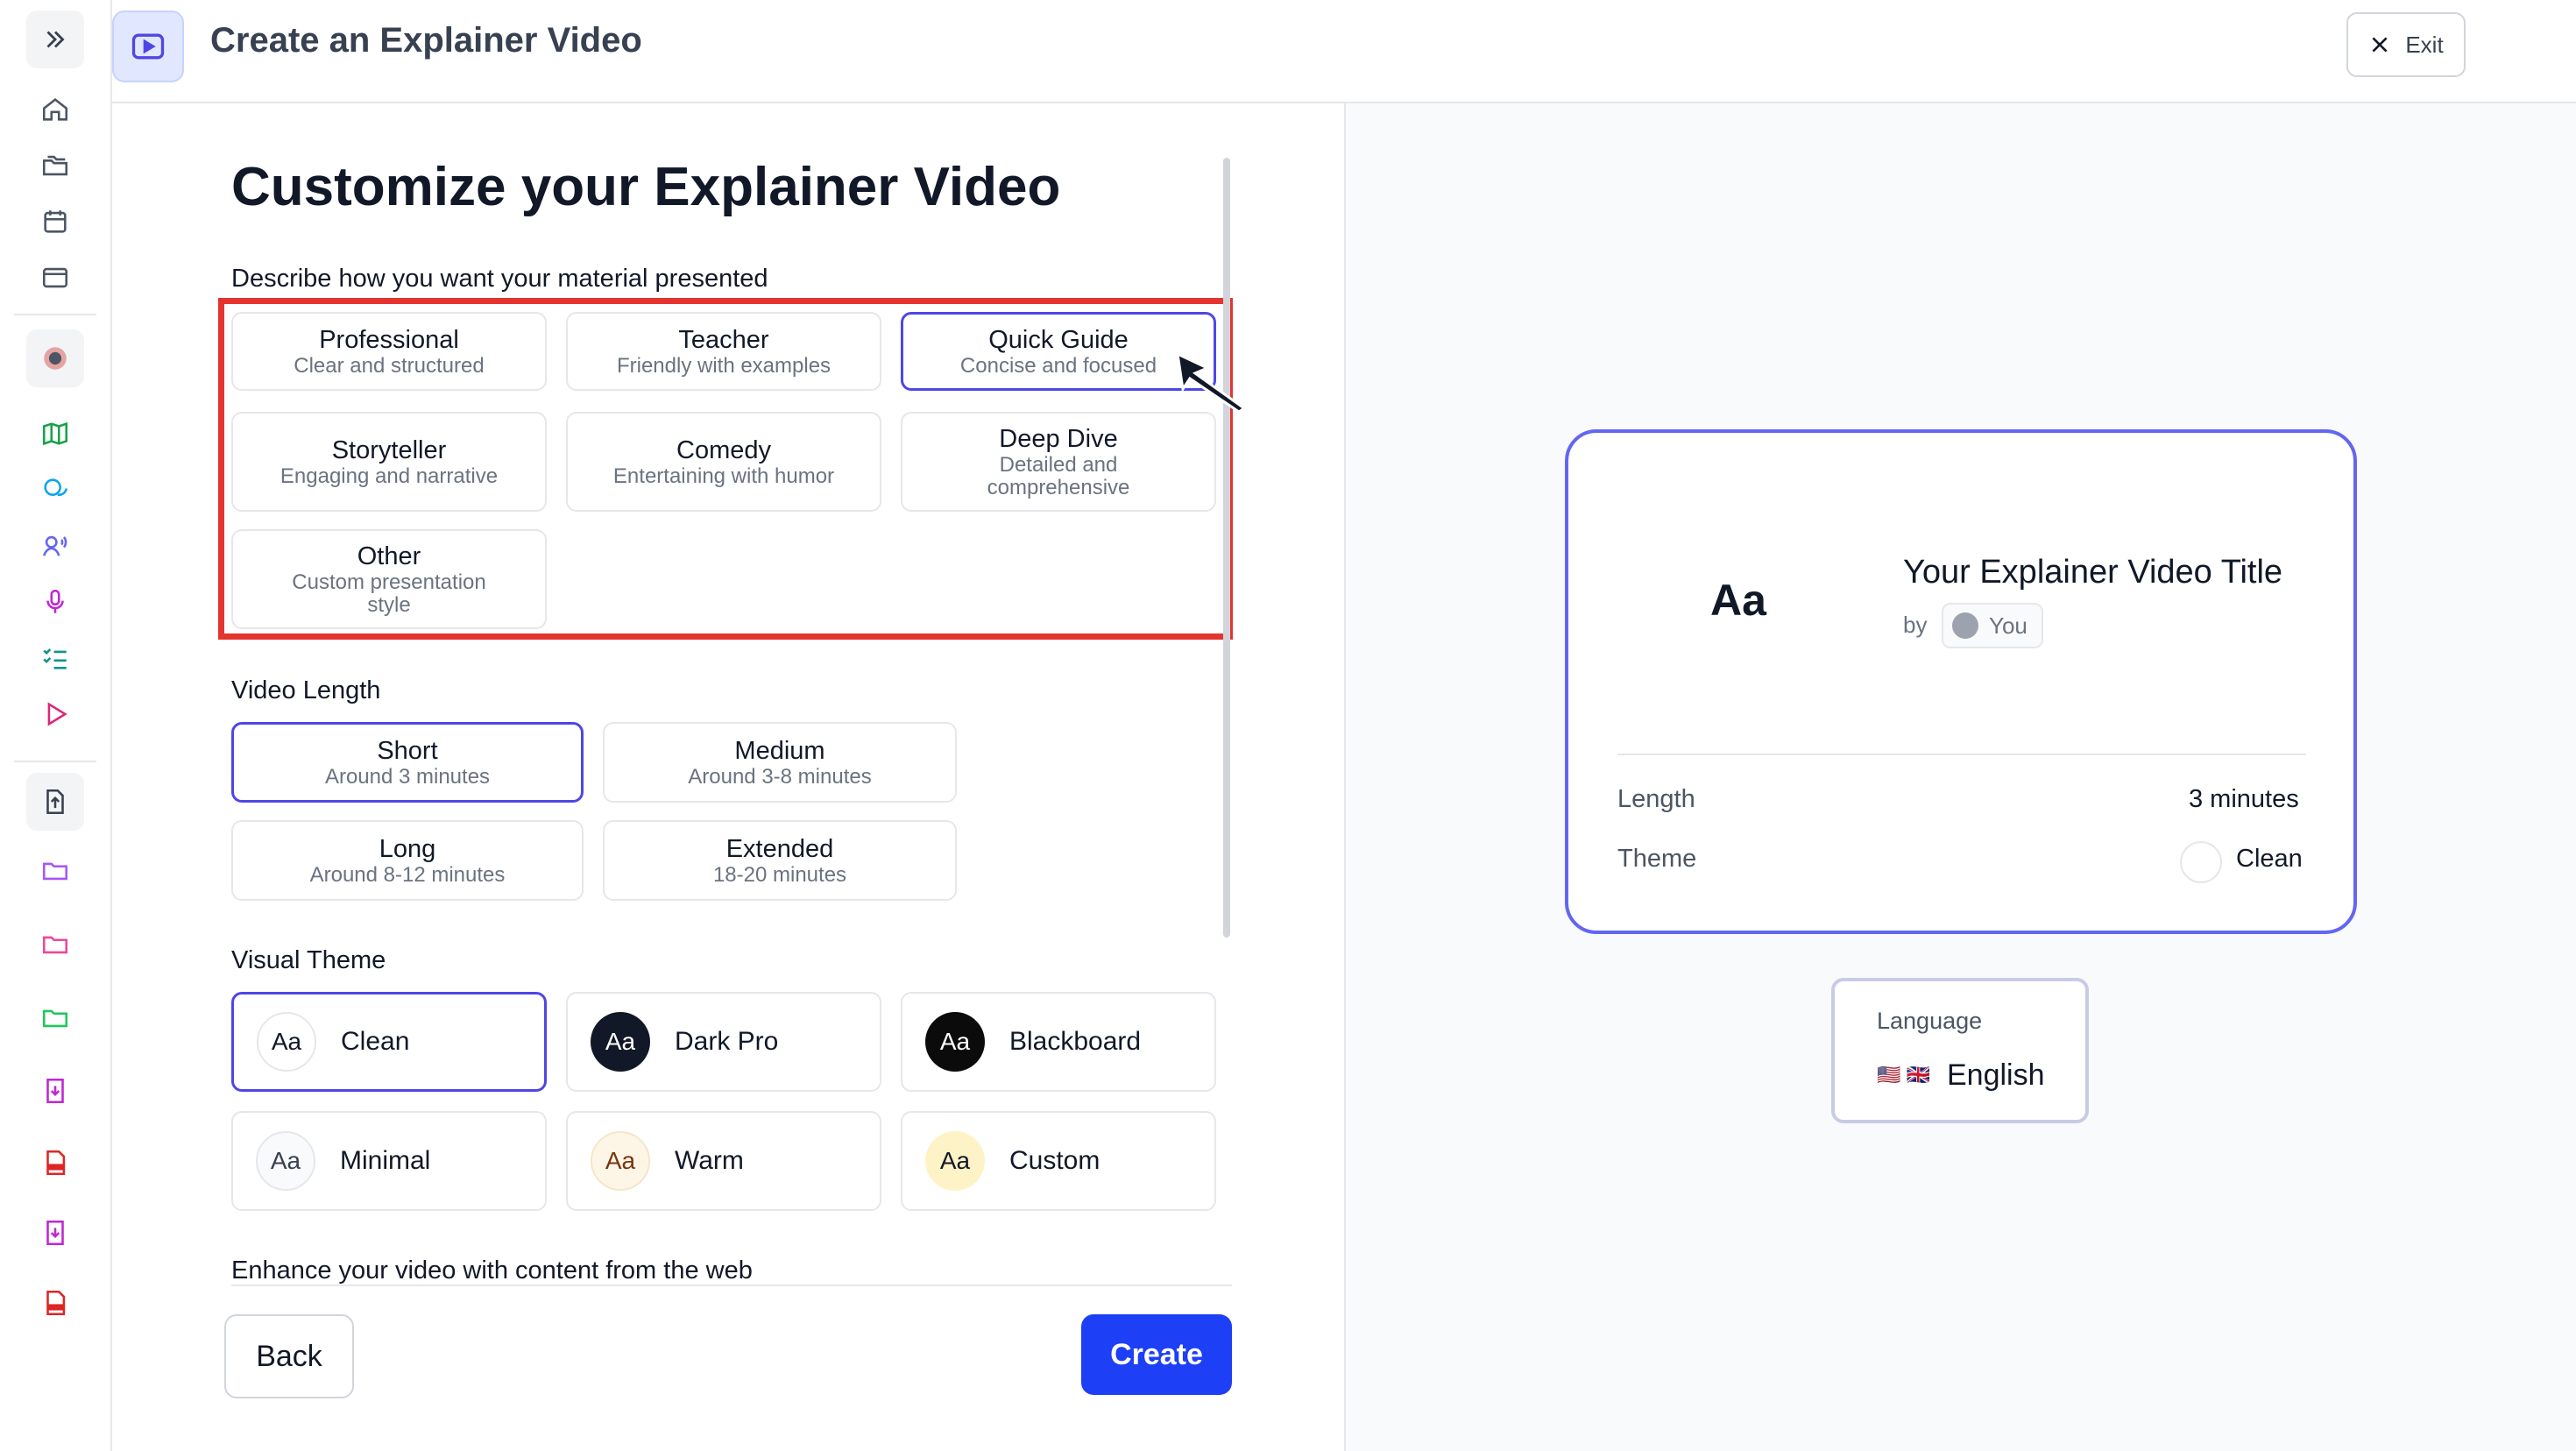 This screenshot has width=2576, height=1451. What do you see at coordinates (709, 1160) in the screenshot?
I see `theme-name: Warm` at bounding box center [709, 1160].